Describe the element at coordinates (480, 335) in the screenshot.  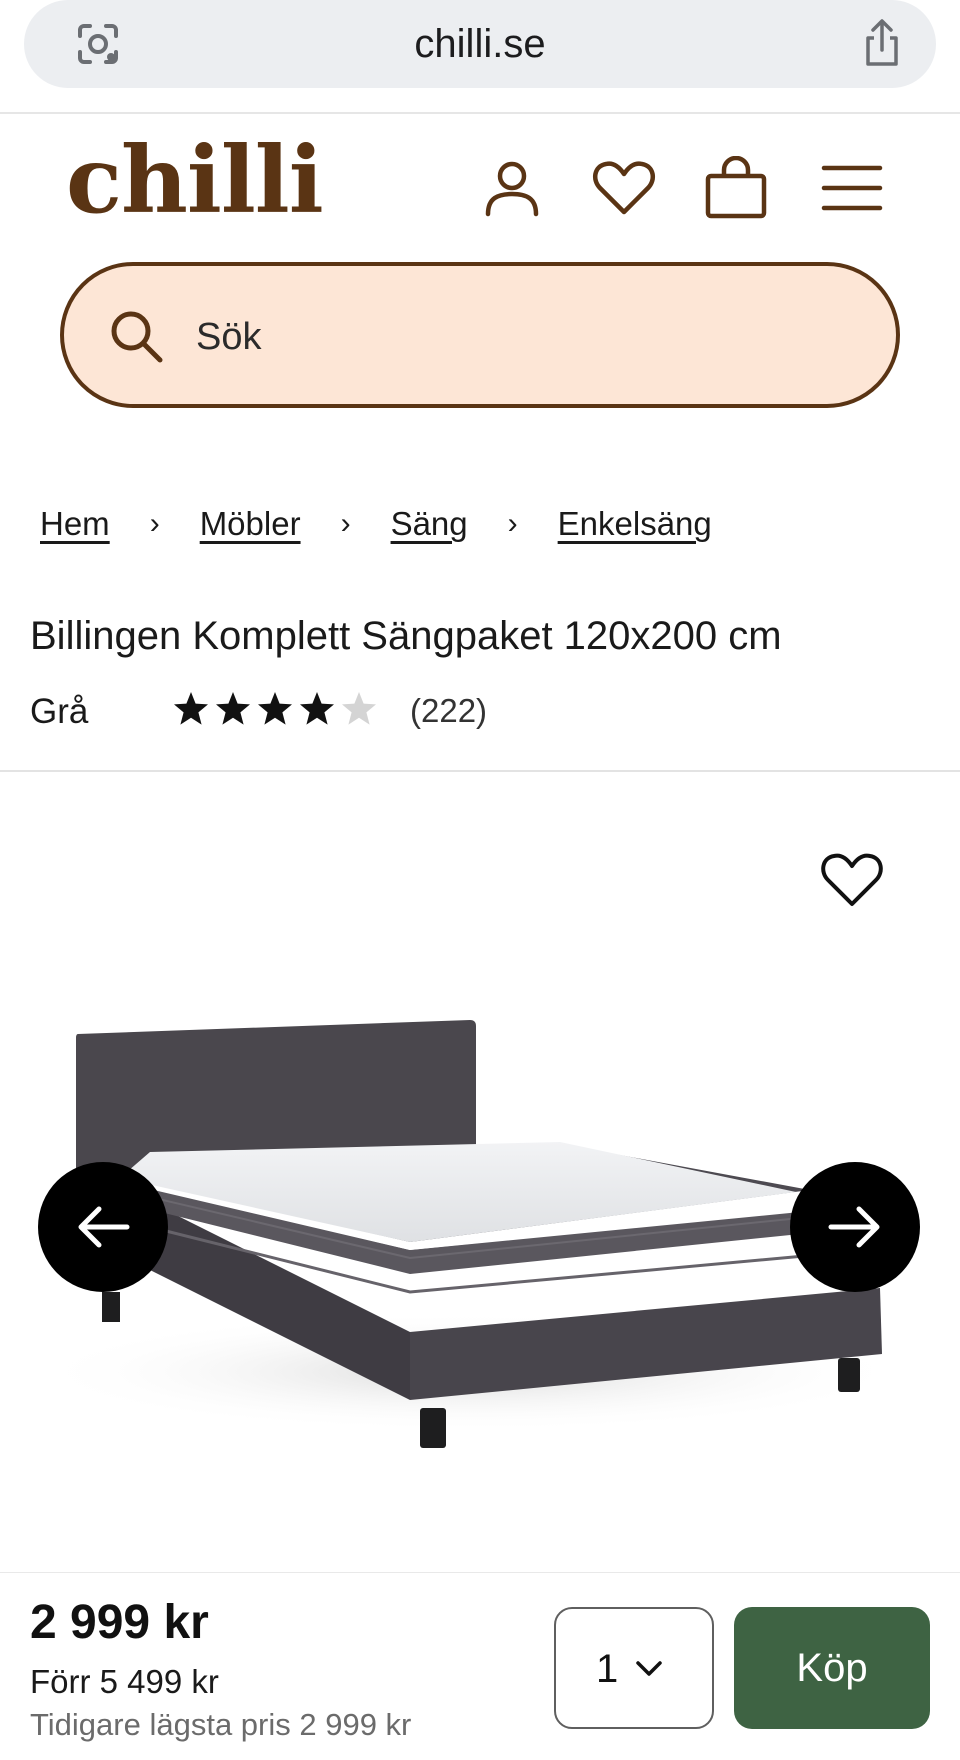
I see `search-input: Sök` at that location.